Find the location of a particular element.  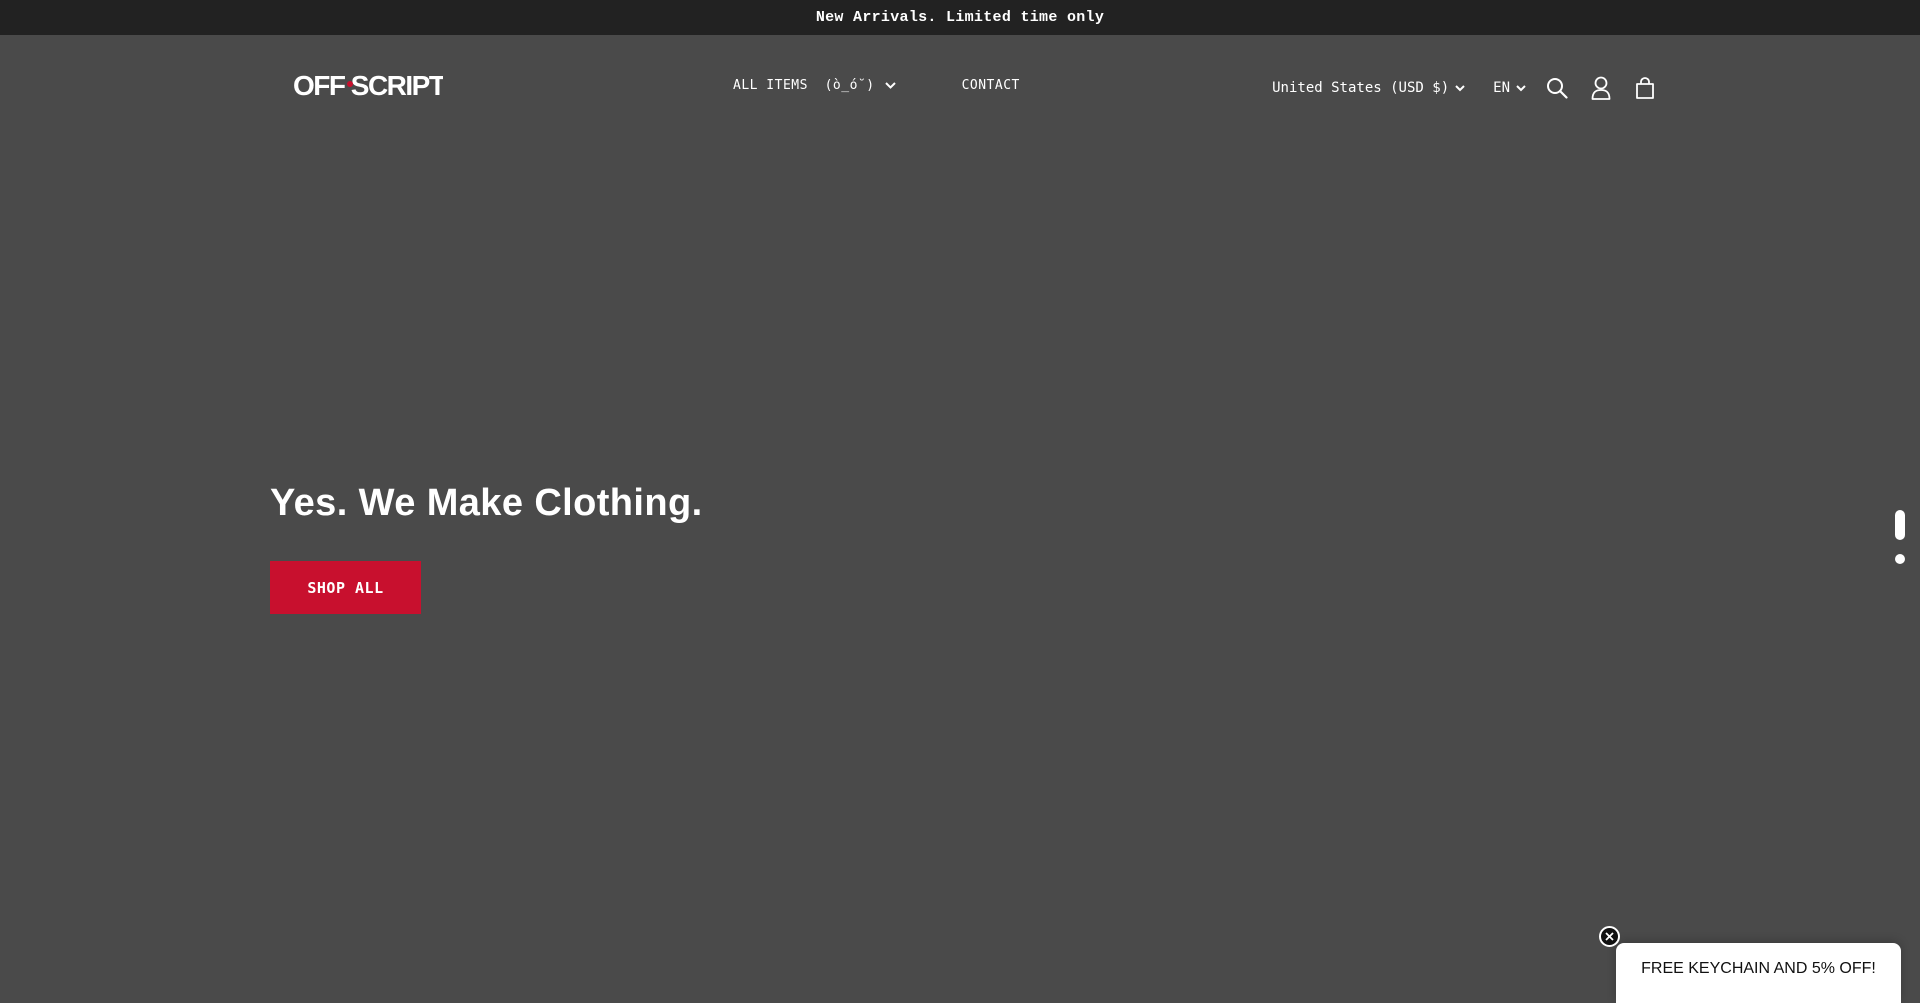

promo-teaser: FREE KEYCHAIN AND 5% OFF! is located at coordinates (1758, 973).